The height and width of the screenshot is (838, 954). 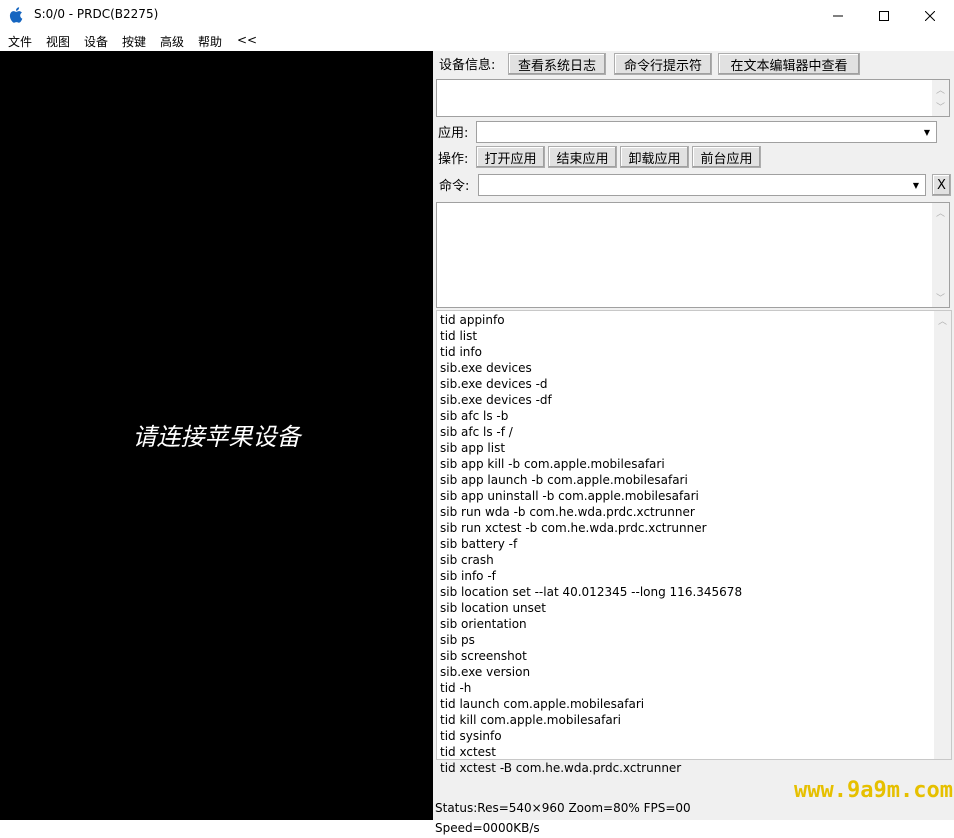 I want to click on view-syslog-button: 查看系统日志, so click(x=557, y=64).